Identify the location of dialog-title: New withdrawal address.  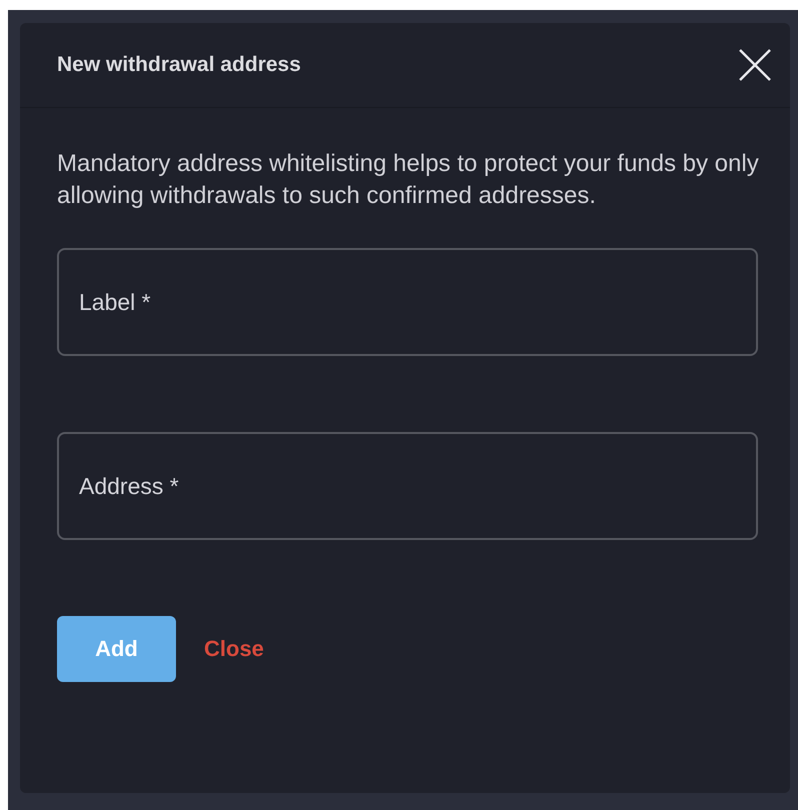
(179, 65).